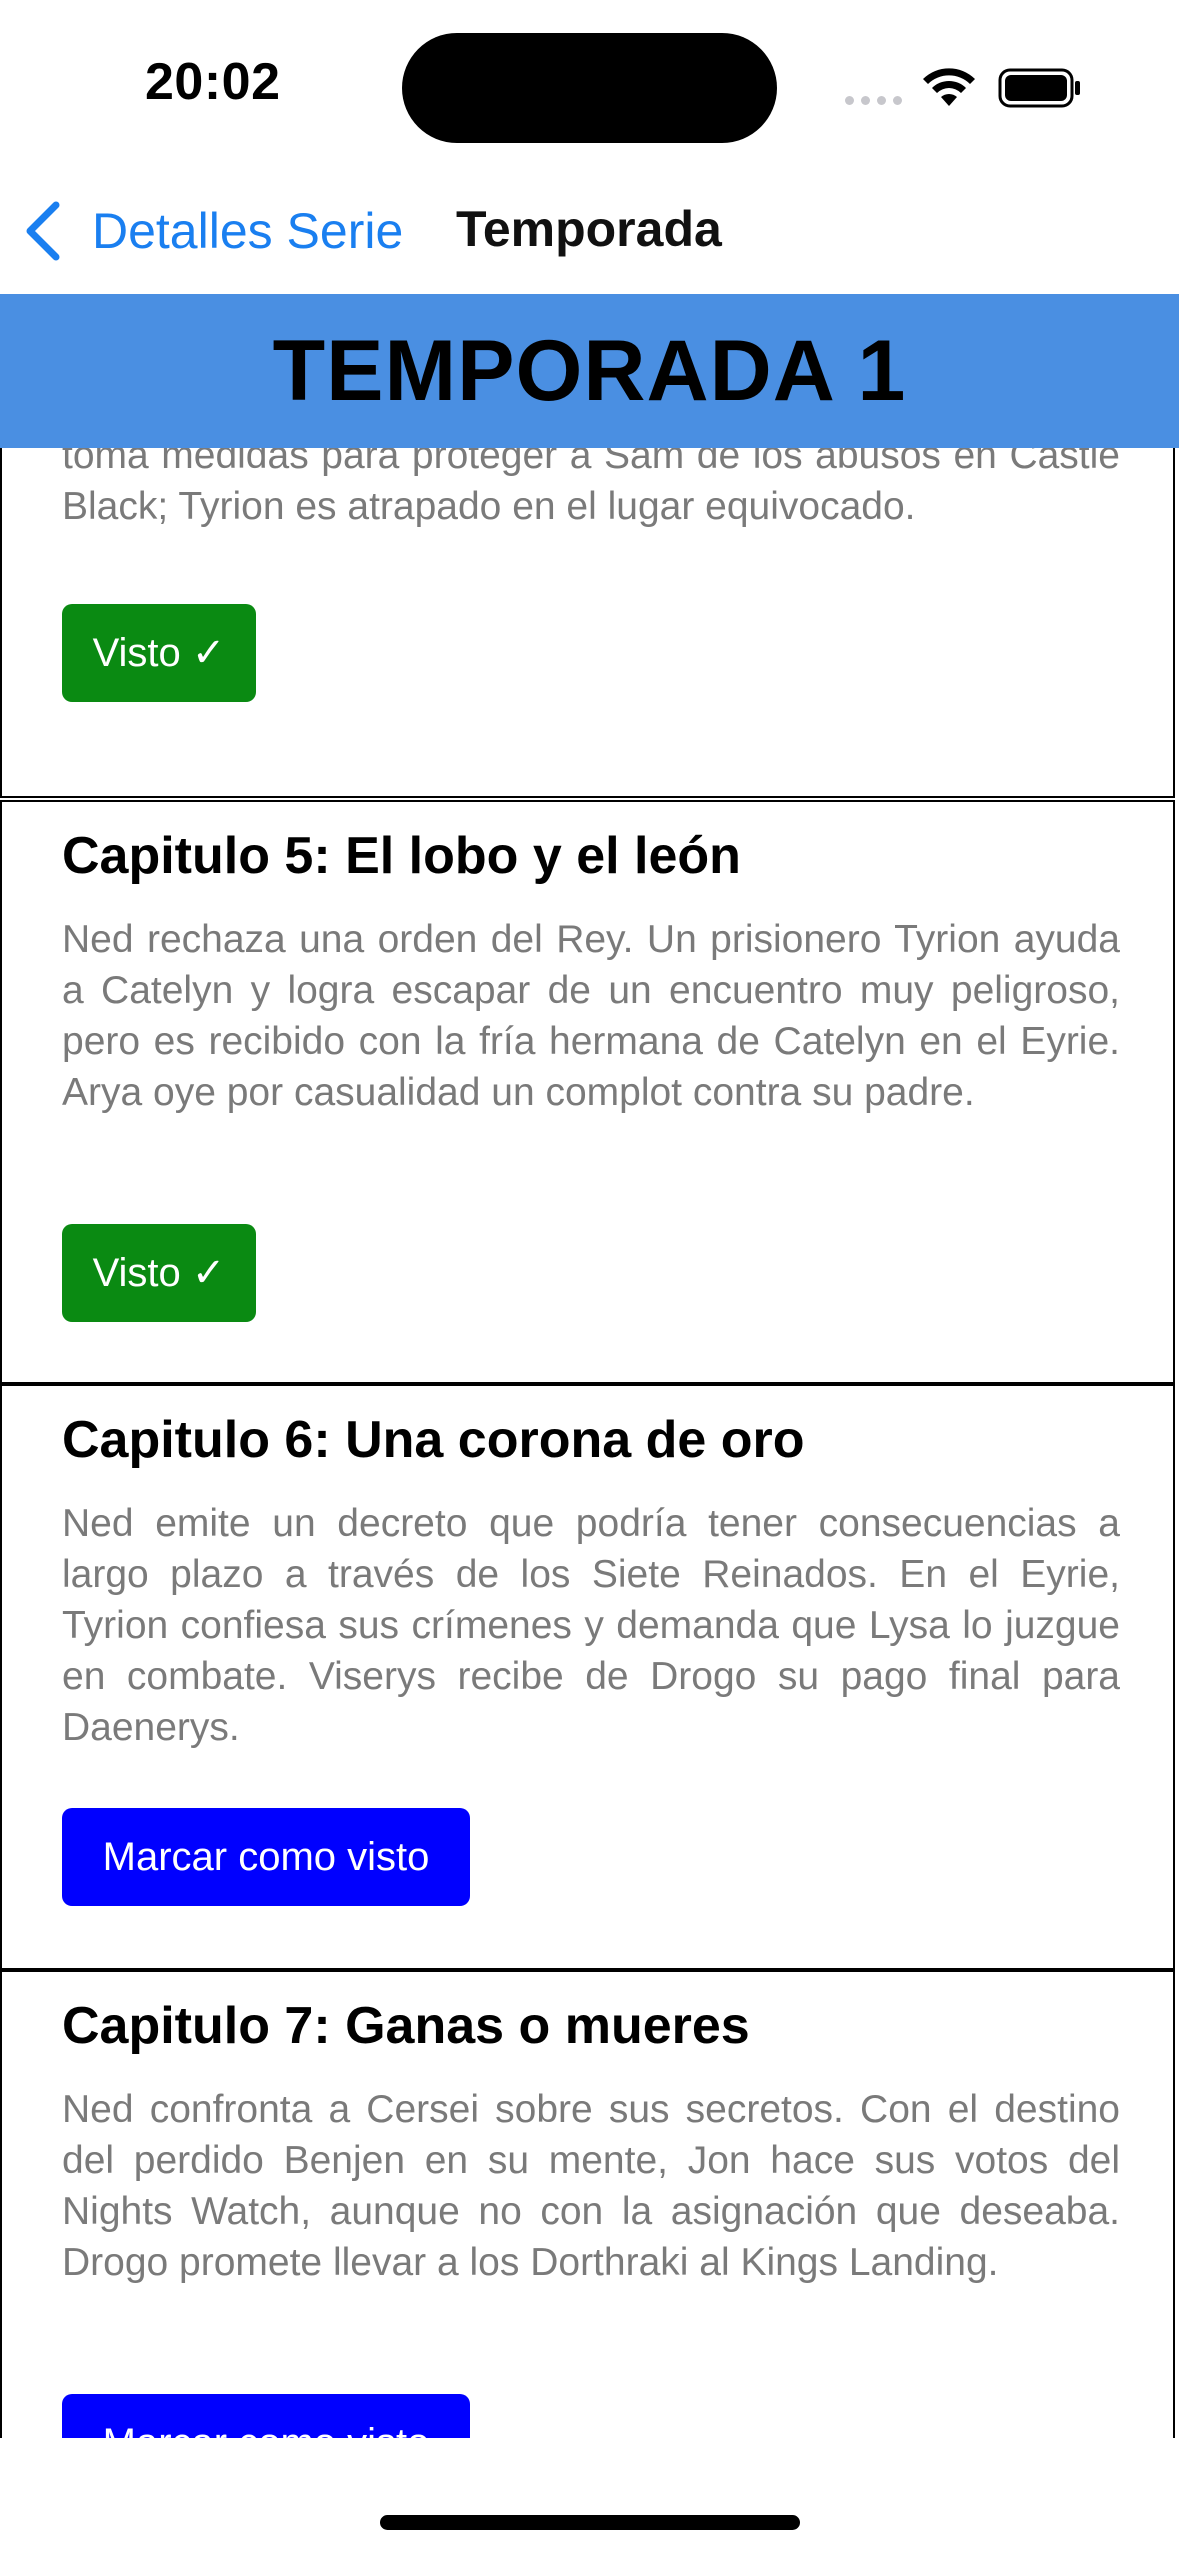 The image size is (1179, 2556). I want to click on season-title: TEMPORADA 1, so click(589, 370).